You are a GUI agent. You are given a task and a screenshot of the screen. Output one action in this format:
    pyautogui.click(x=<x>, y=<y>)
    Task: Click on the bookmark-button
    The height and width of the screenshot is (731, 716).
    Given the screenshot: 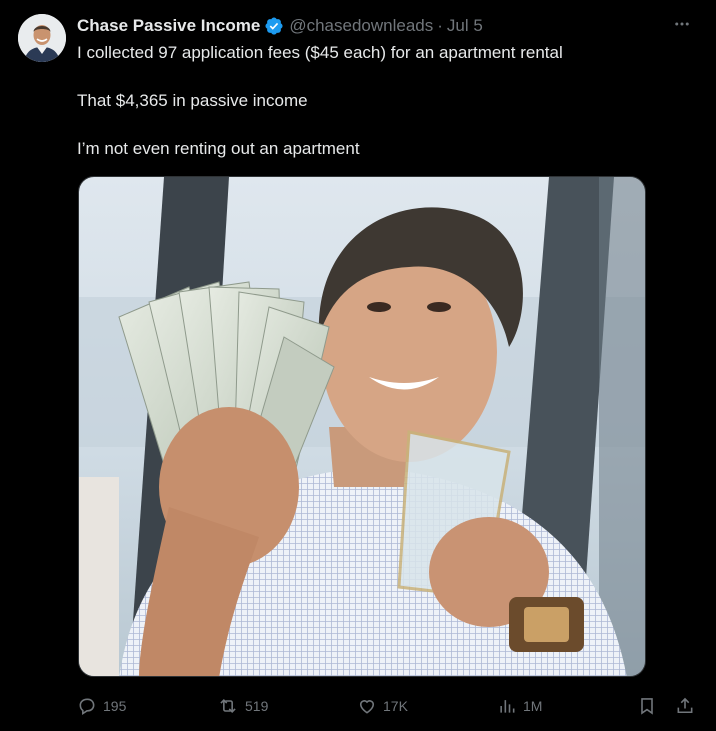 What is the action you would take?
    pyautogui.click(x=647, y=706)
    